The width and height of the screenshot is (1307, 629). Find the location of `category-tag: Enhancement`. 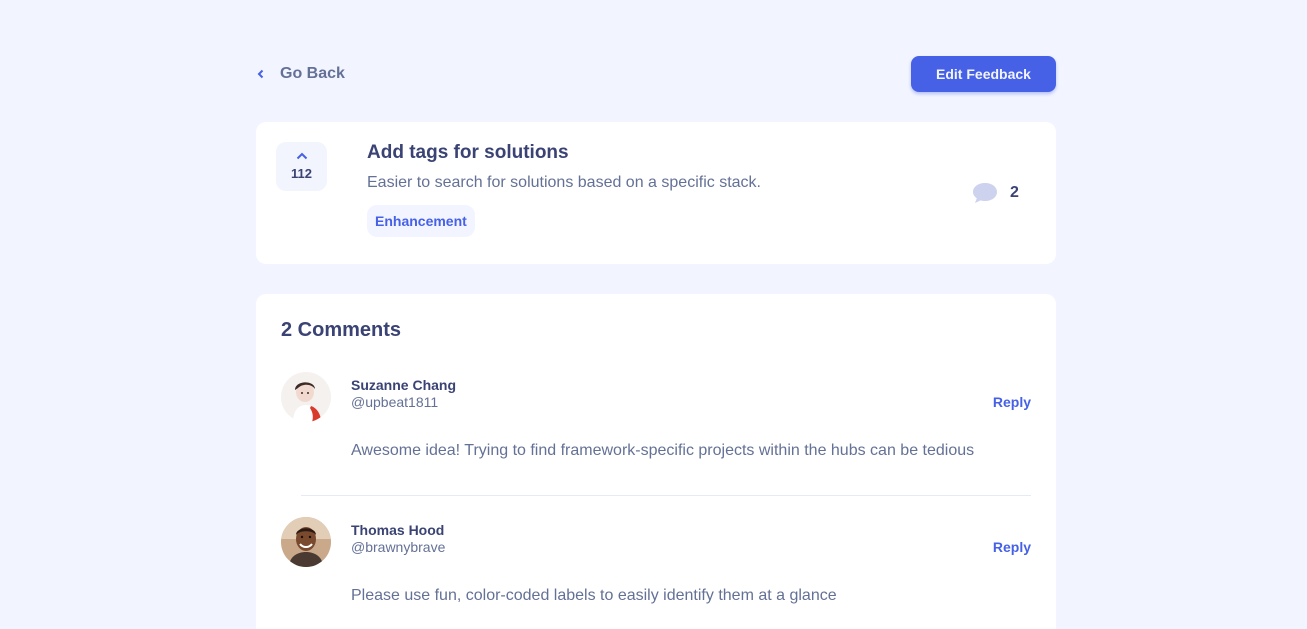

category-tag: Enhancement is located at coordinates (421, 221).